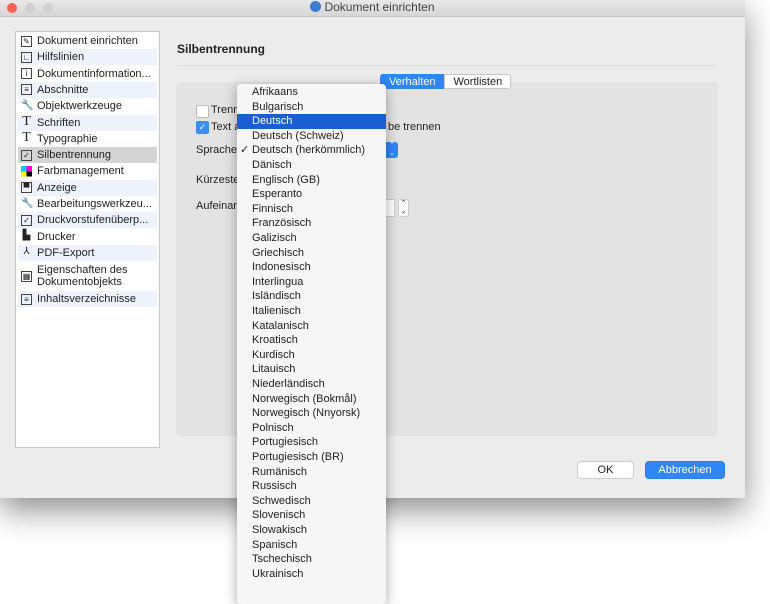 The height and width of the screenshot is (604, 770). I want to click on ok-button: OK, so click(605, 470).